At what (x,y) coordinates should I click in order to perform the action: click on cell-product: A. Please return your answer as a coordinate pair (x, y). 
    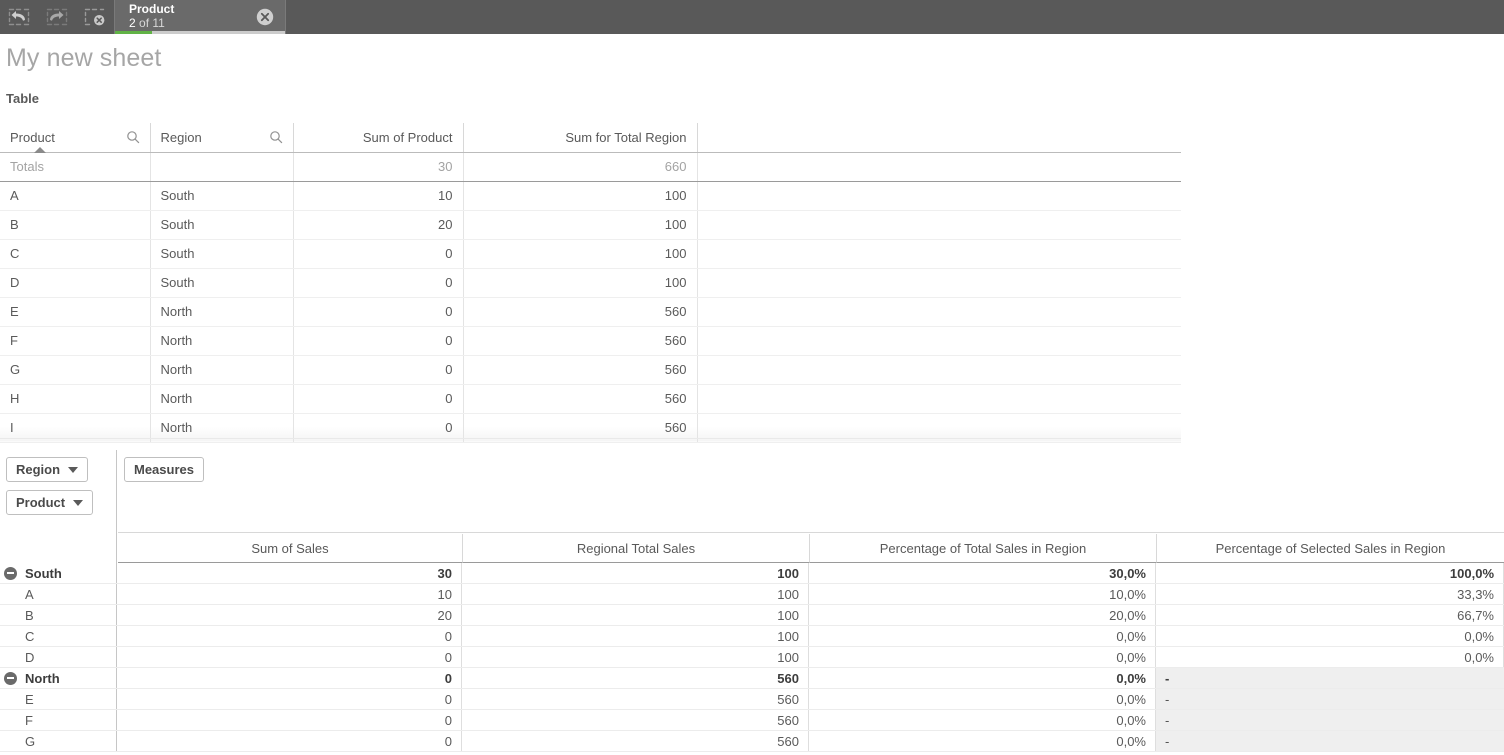
    Looking at the image, I should click on (75, 196).